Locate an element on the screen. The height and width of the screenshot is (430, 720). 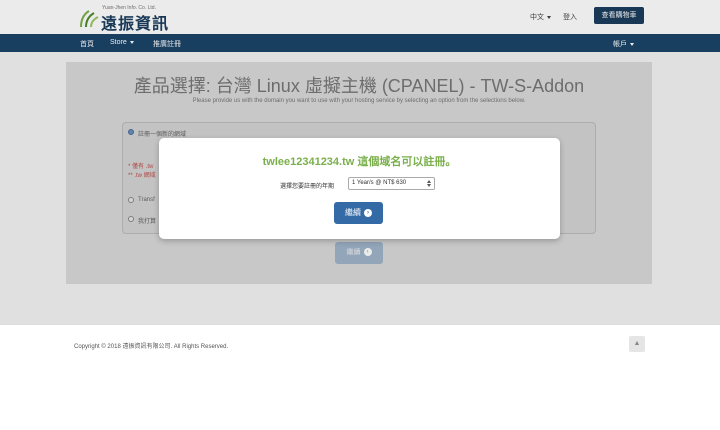
modal-continue-label: 繼續 is located at coordinates (353, 212).